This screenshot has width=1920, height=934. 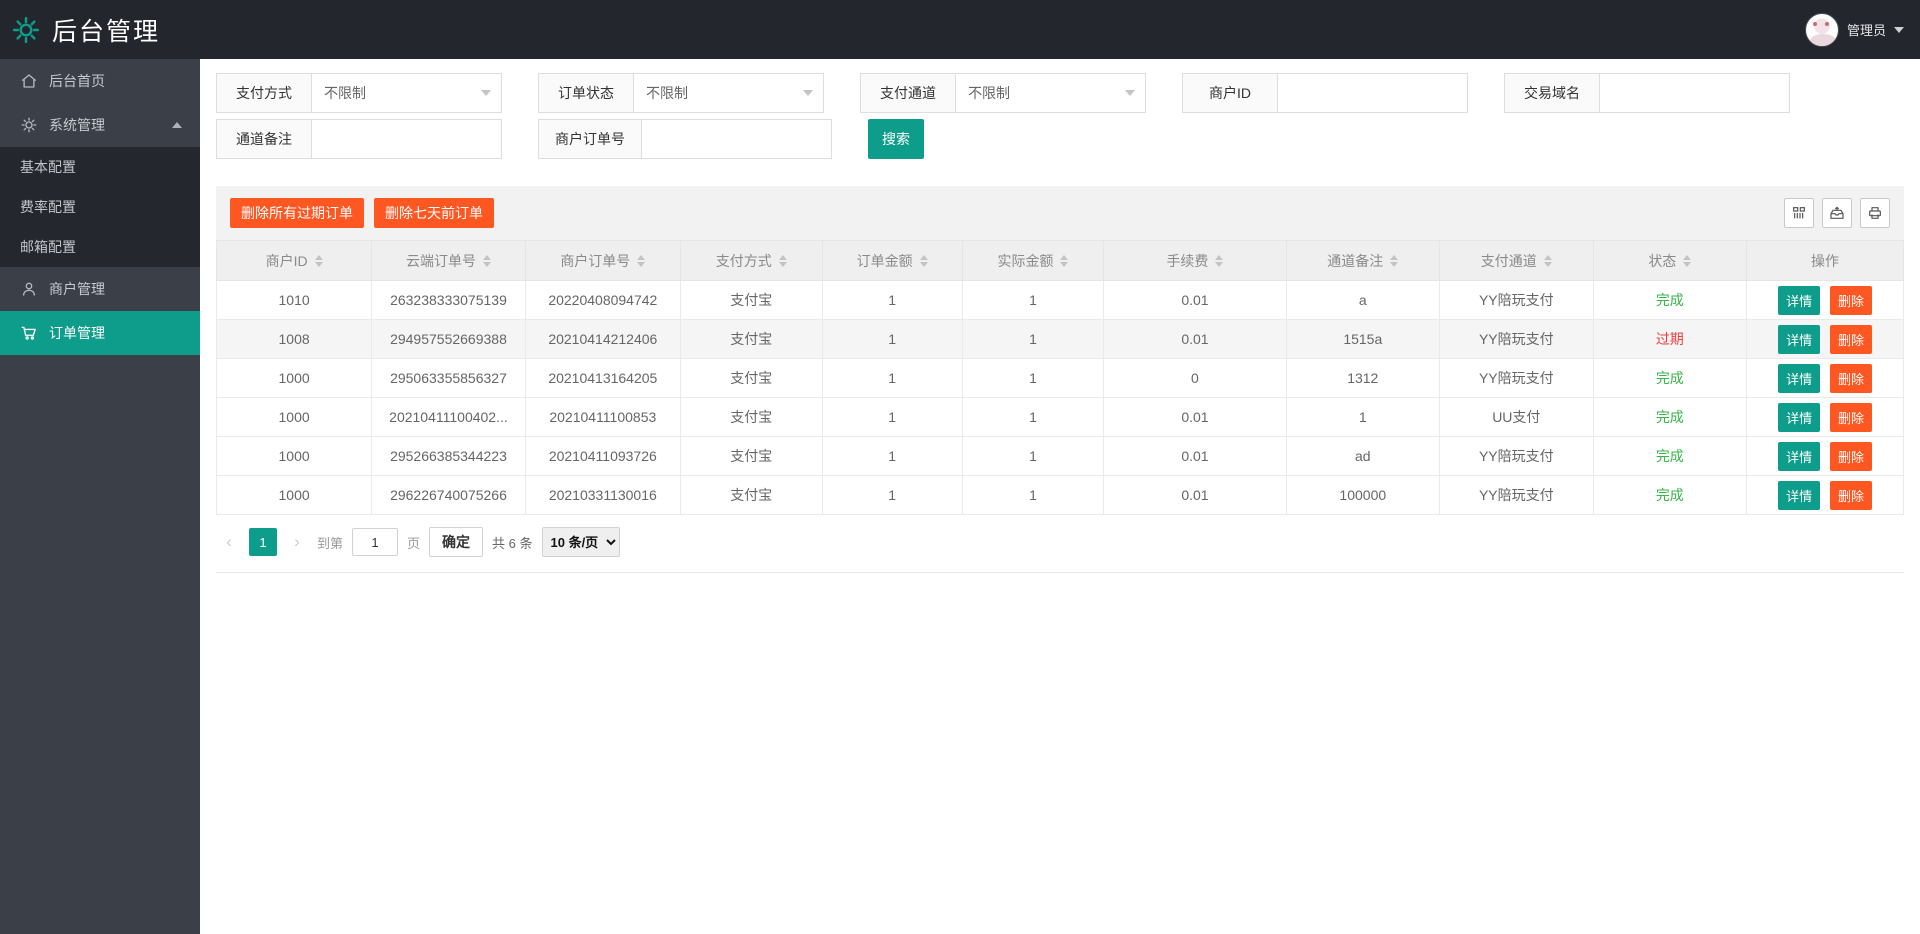 I want to click on delete-expired-orders-button: 删除所有过期订单, so click(x=297, y=213).